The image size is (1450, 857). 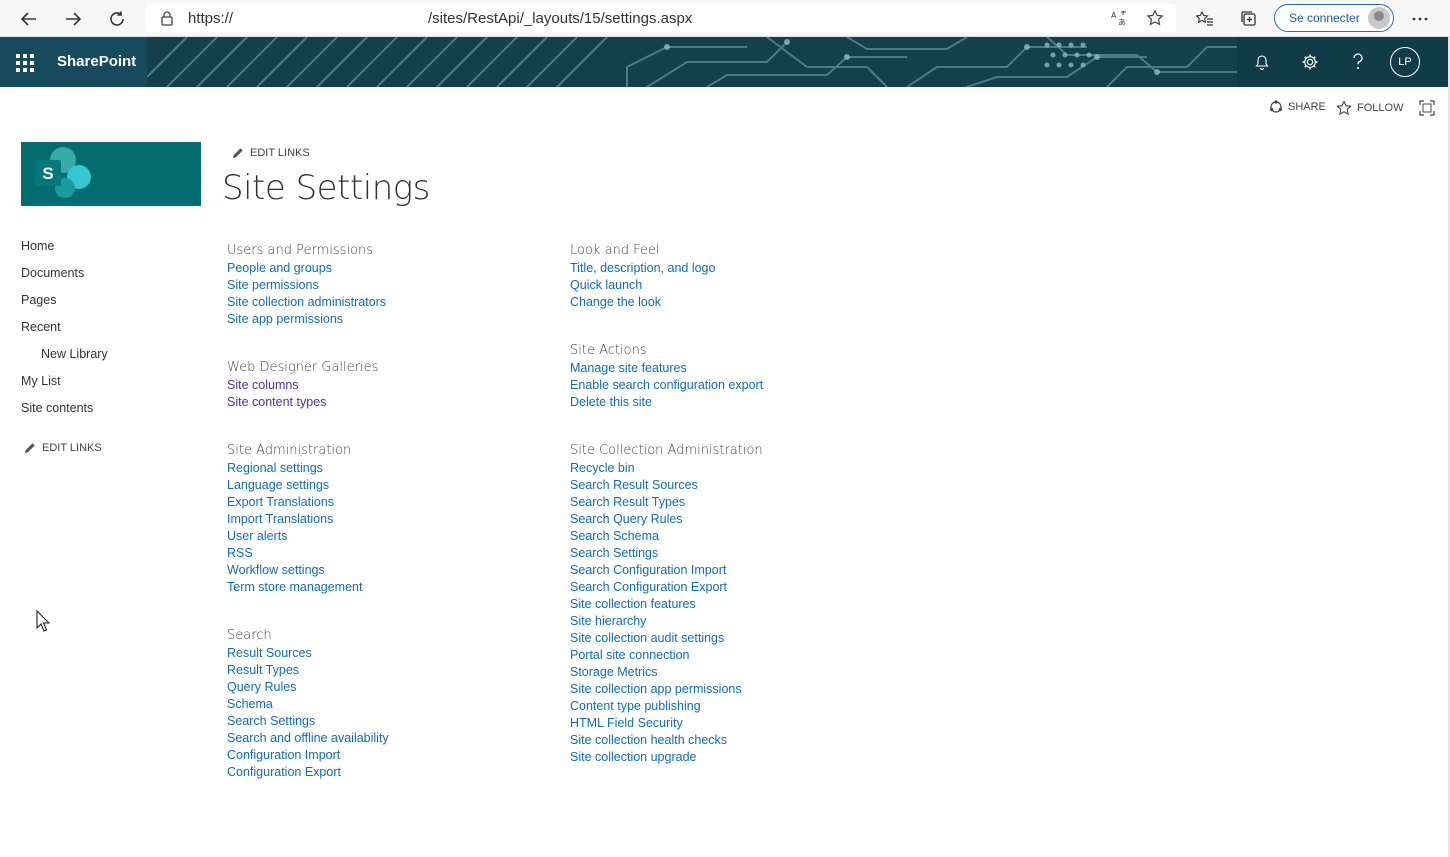 I want to click on mouse-cursor-icon, so click(x=43, y=621).